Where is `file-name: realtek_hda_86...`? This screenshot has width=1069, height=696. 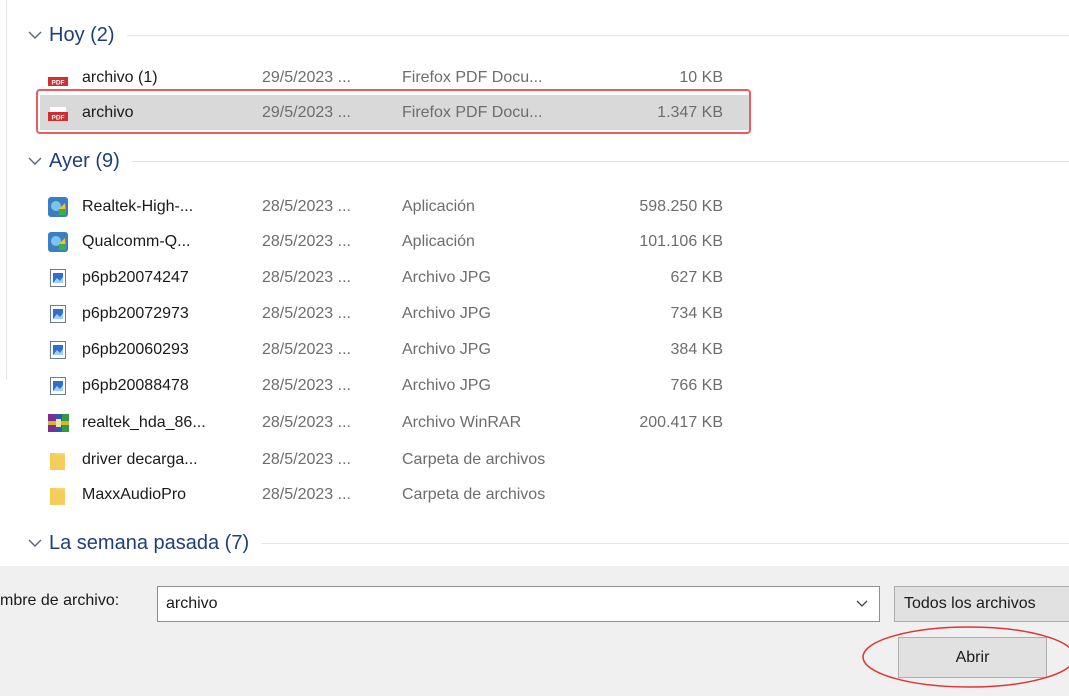 file-name: realtek_hda_86... is located at coordinates (144, 422).